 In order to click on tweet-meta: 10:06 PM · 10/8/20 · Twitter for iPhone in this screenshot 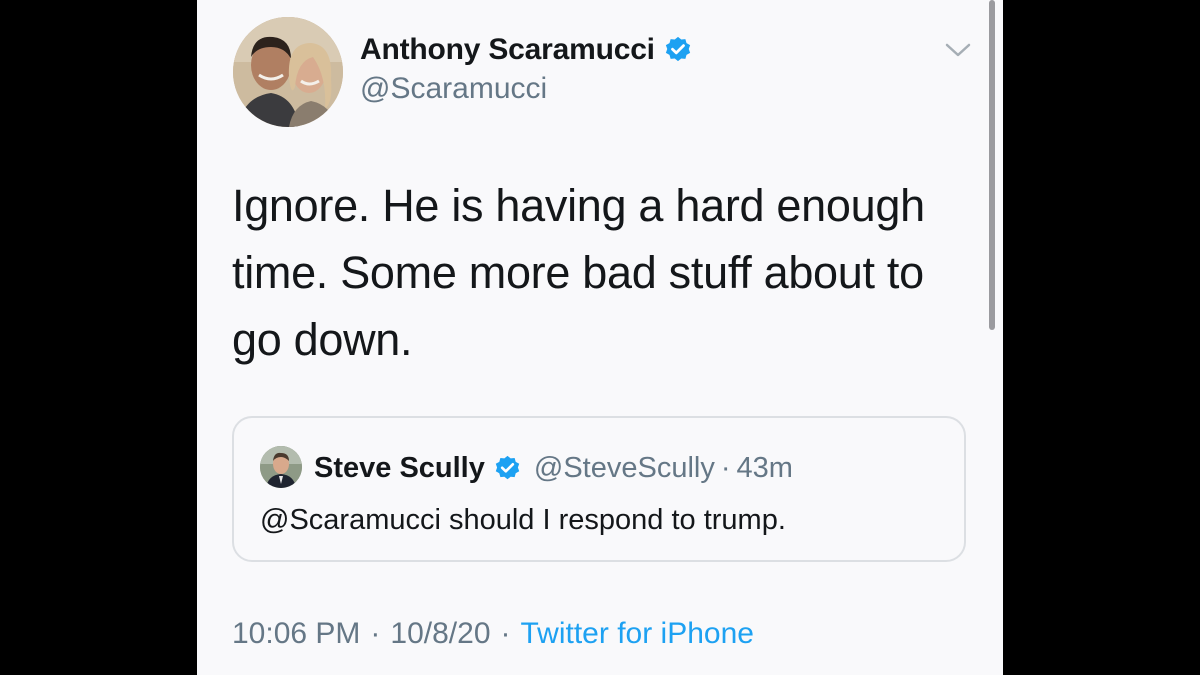, I will do `click(493, 634)`.